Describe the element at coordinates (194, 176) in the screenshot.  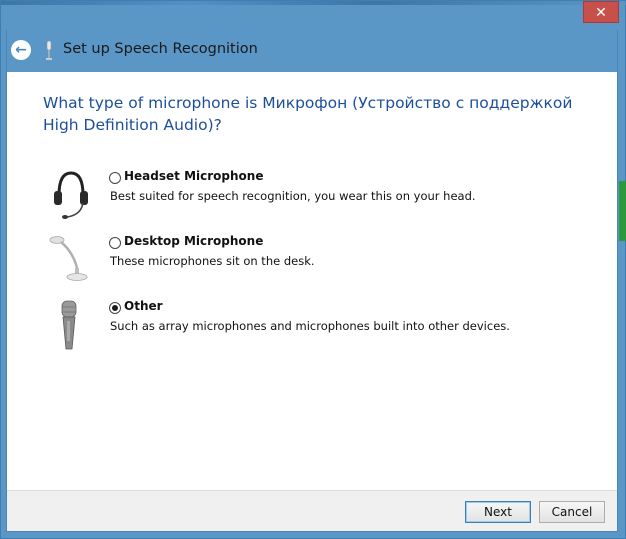
I see `headset-label: Headset Microphone` at that location.